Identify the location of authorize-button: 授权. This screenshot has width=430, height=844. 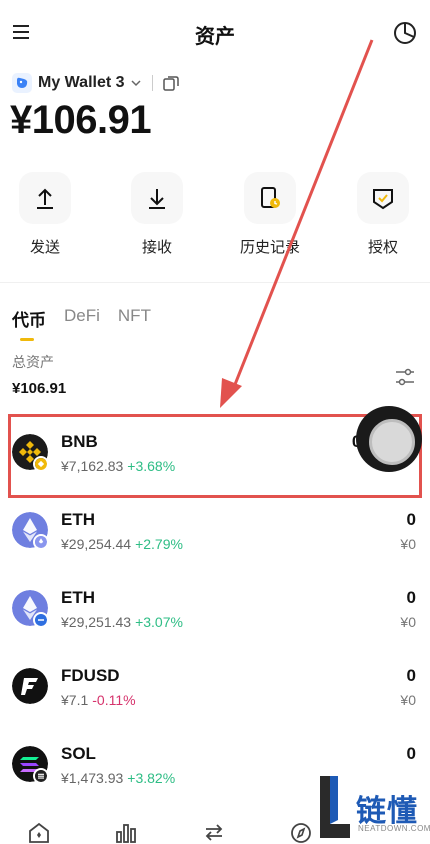
(383, 214).